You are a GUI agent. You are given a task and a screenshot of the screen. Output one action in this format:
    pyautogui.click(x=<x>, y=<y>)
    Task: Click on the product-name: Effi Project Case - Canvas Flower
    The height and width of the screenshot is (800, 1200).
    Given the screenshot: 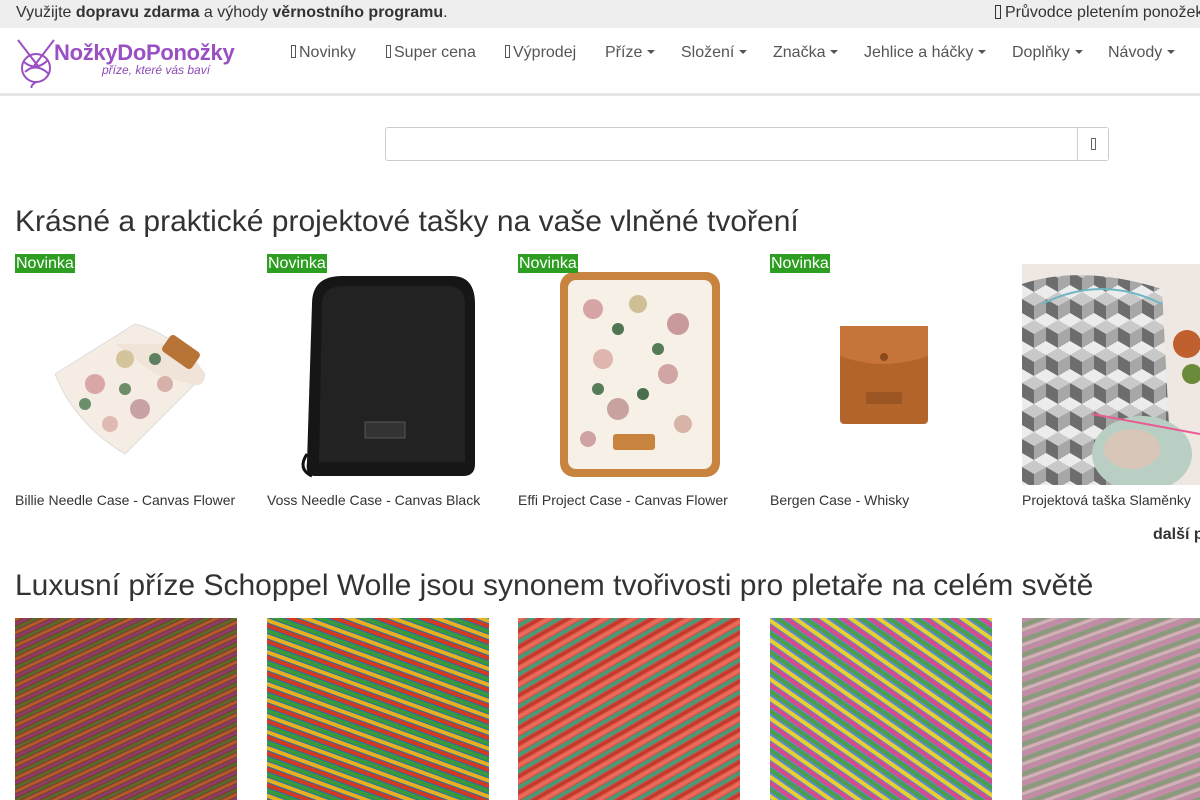 What is the action you would take?
    pyautogui.click(x=623, y=500)
    